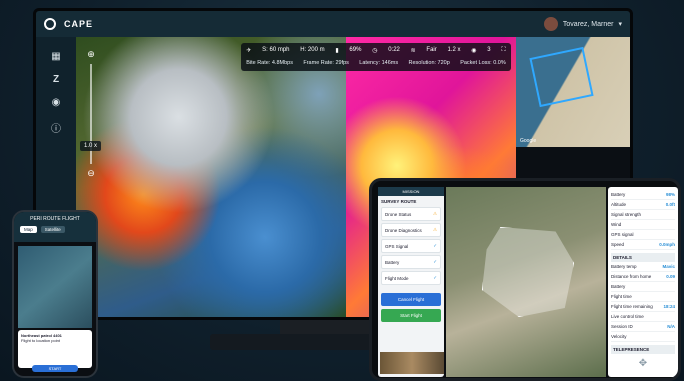 The width and height of the screenshot is (684, 381). What do you see at coordinates (411, 246) in the screenshot?
I see `checklist-item: GPS Signal ✓` at bounding box center [411, 246].